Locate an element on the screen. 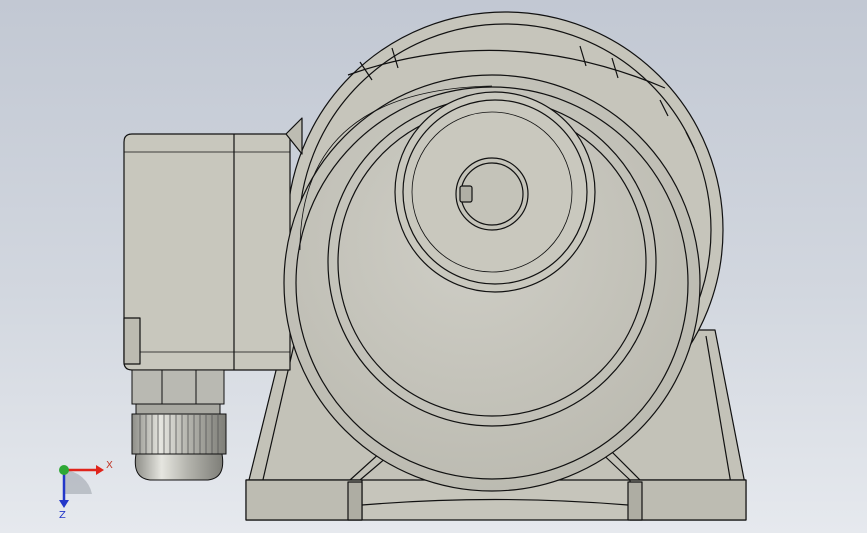 This screenshot has width=867, height=533. x-axis-label: X is located at coordinates (109, 465).